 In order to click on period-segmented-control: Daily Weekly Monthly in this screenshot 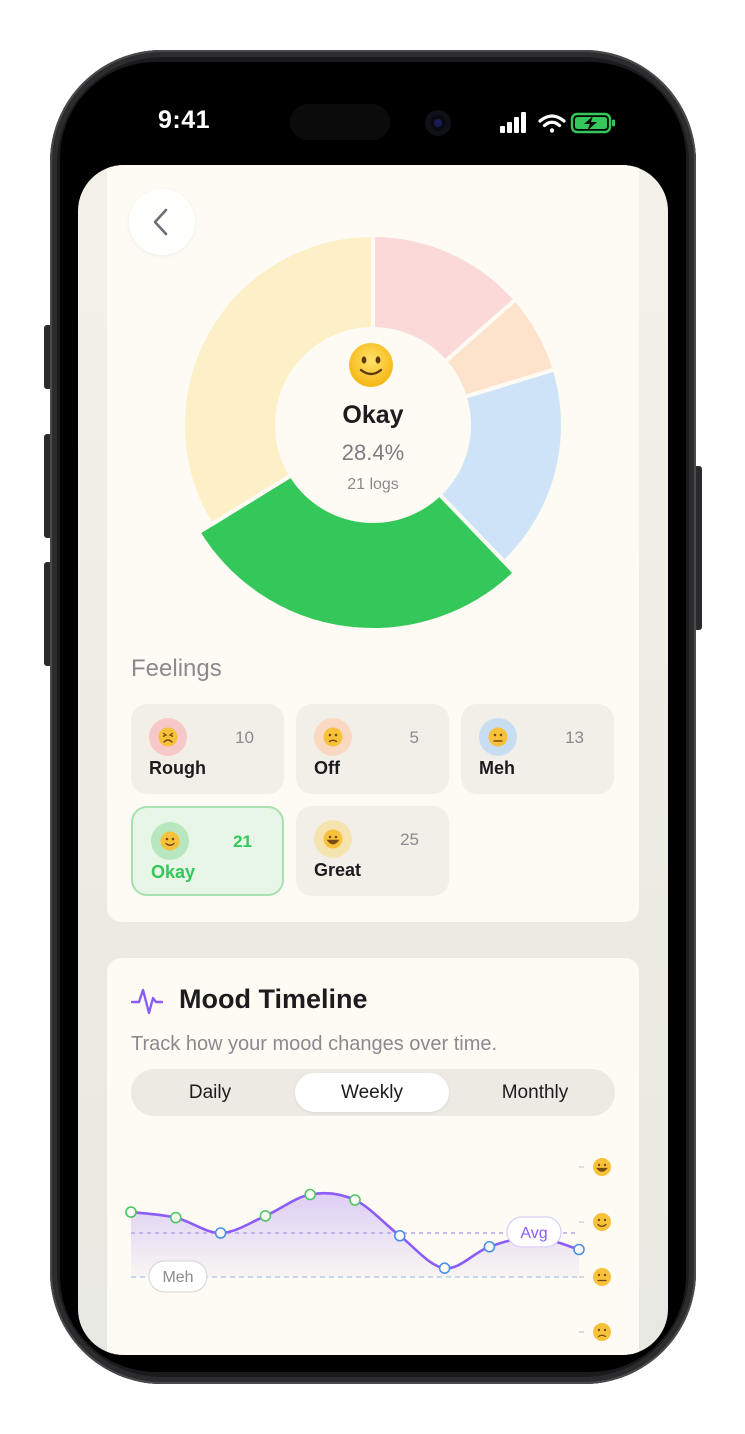, I will do `click(373, 1092)`.